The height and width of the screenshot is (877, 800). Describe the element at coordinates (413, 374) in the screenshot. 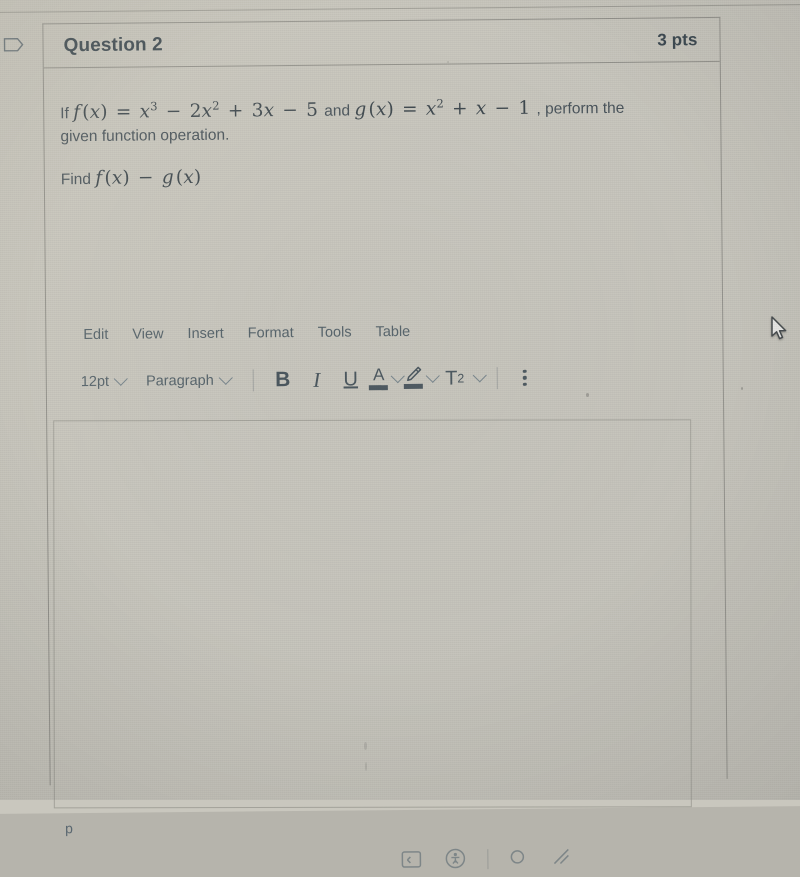

I see `pen-glyph` at that location.